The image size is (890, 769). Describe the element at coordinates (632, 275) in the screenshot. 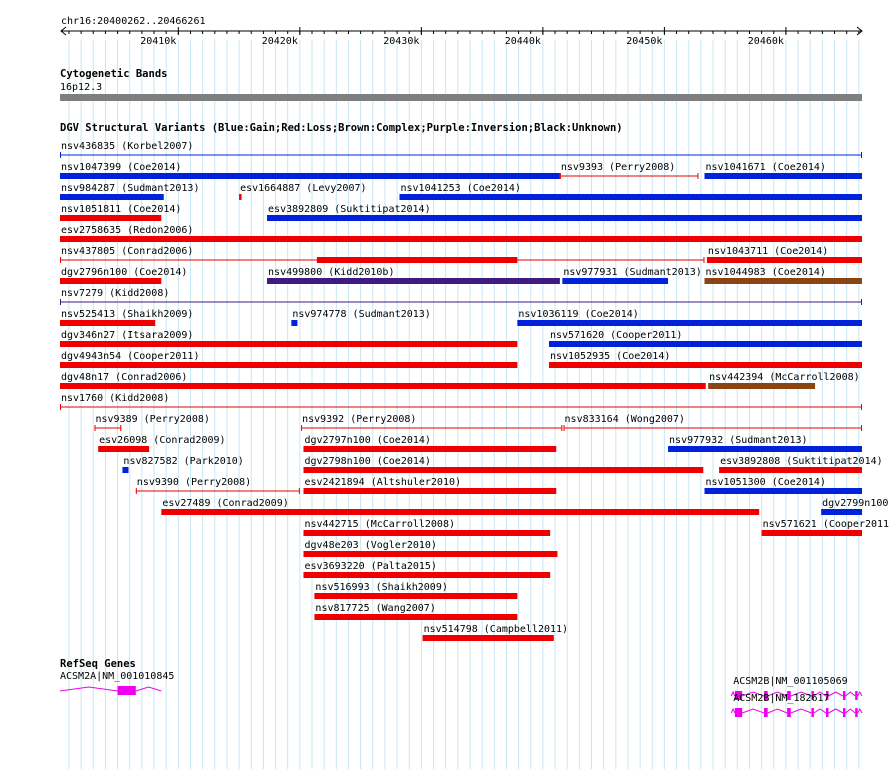

I see `dgv-variant: nsv977931 (Sudmant2013)` at that location.